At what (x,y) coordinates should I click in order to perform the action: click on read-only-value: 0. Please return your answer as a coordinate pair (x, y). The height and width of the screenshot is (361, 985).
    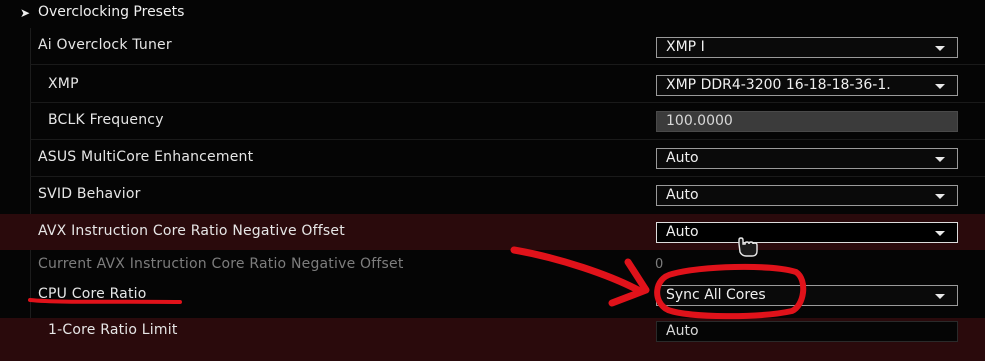
    Looking at the image, I should click on (659, 264).